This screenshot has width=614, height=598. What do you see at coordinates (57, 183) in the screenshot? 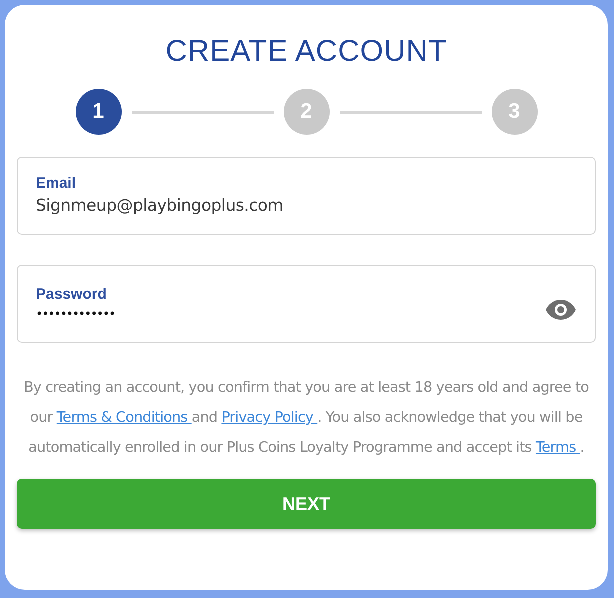
I see `field-label: Email` at bounding box center [57, 183].